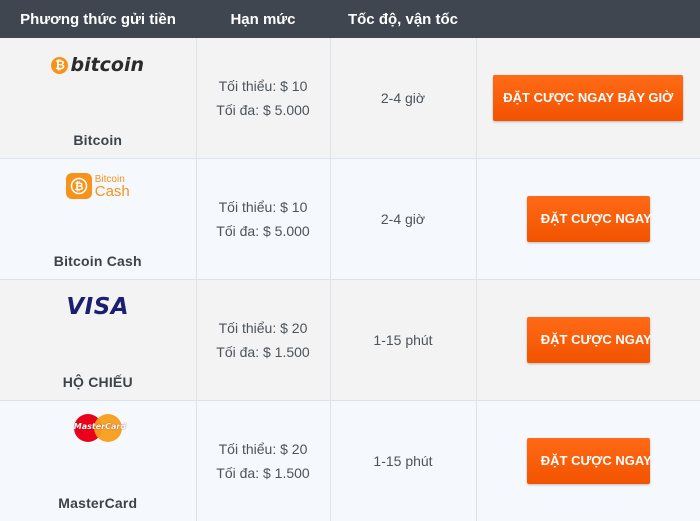  I want to click on bitcoin-logo-icon: ₿bitcoin, so click(97, 65).